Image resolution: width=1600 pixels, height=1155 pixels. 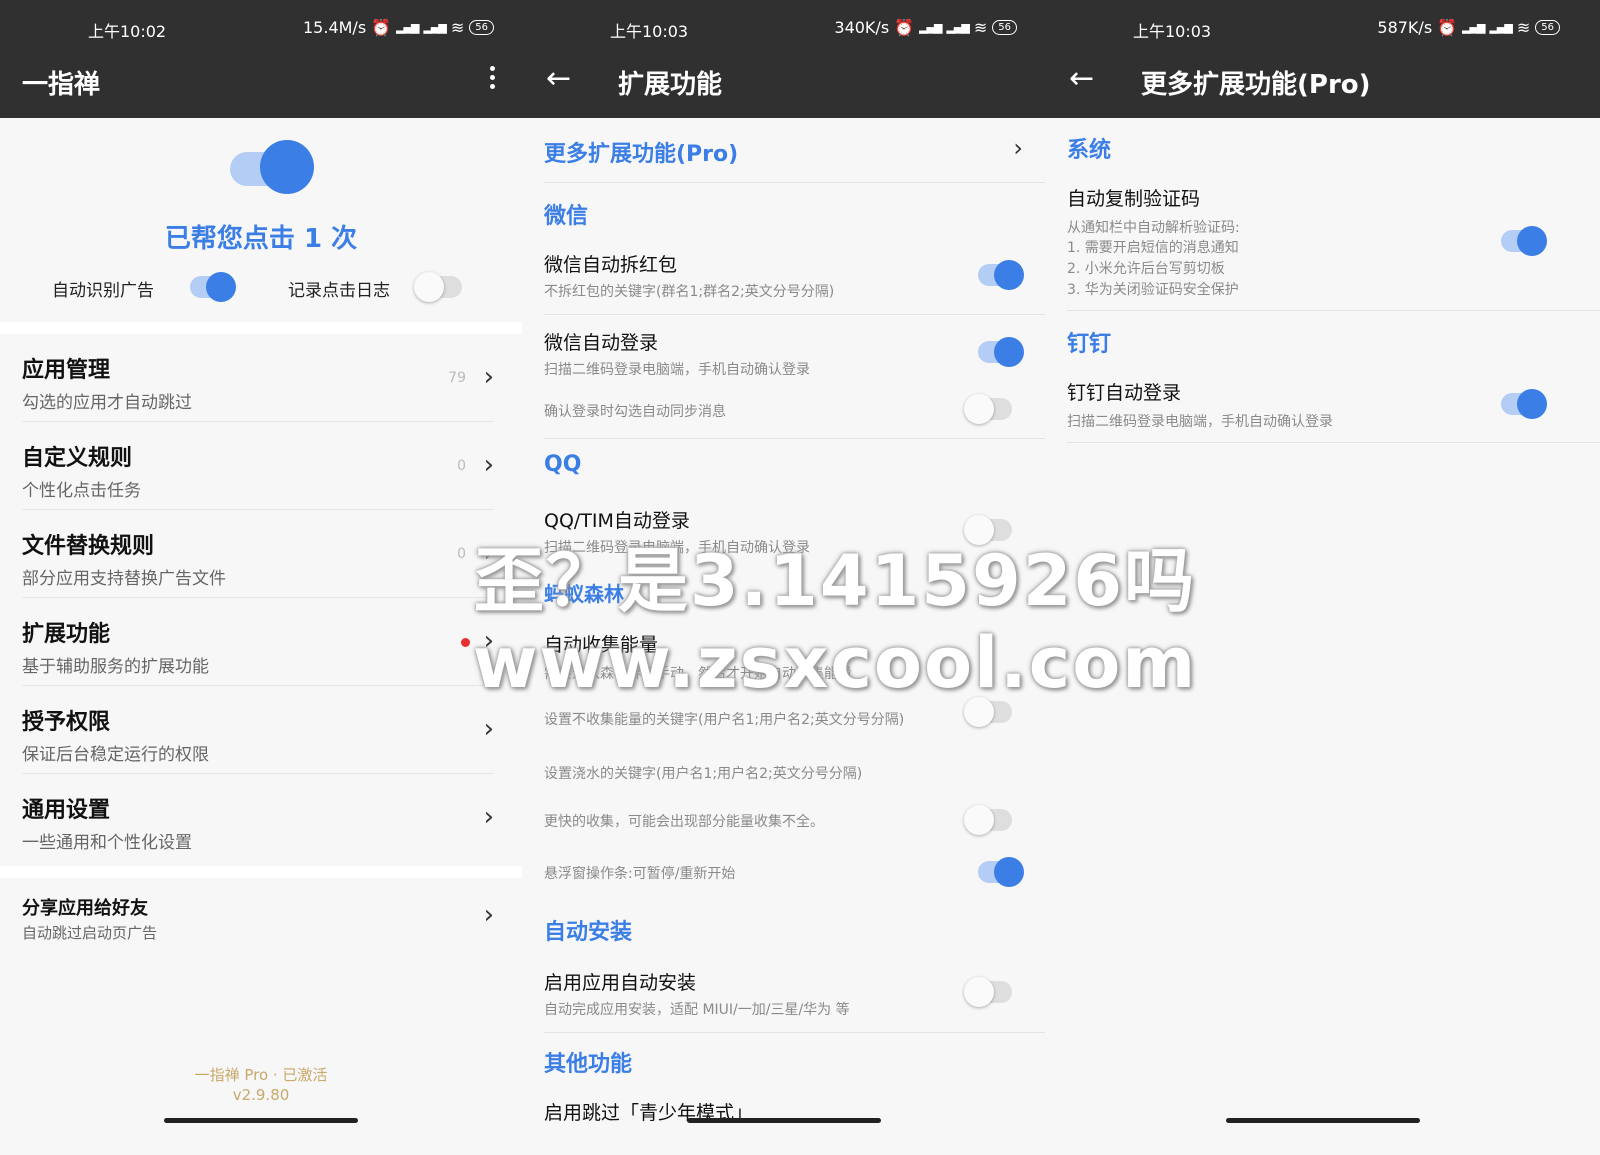 What do you see at coordinates (617, 521) in the screenshot?
I see `qq-login-title: QQ/TIM自动登录` at bounding box center [617, 521].